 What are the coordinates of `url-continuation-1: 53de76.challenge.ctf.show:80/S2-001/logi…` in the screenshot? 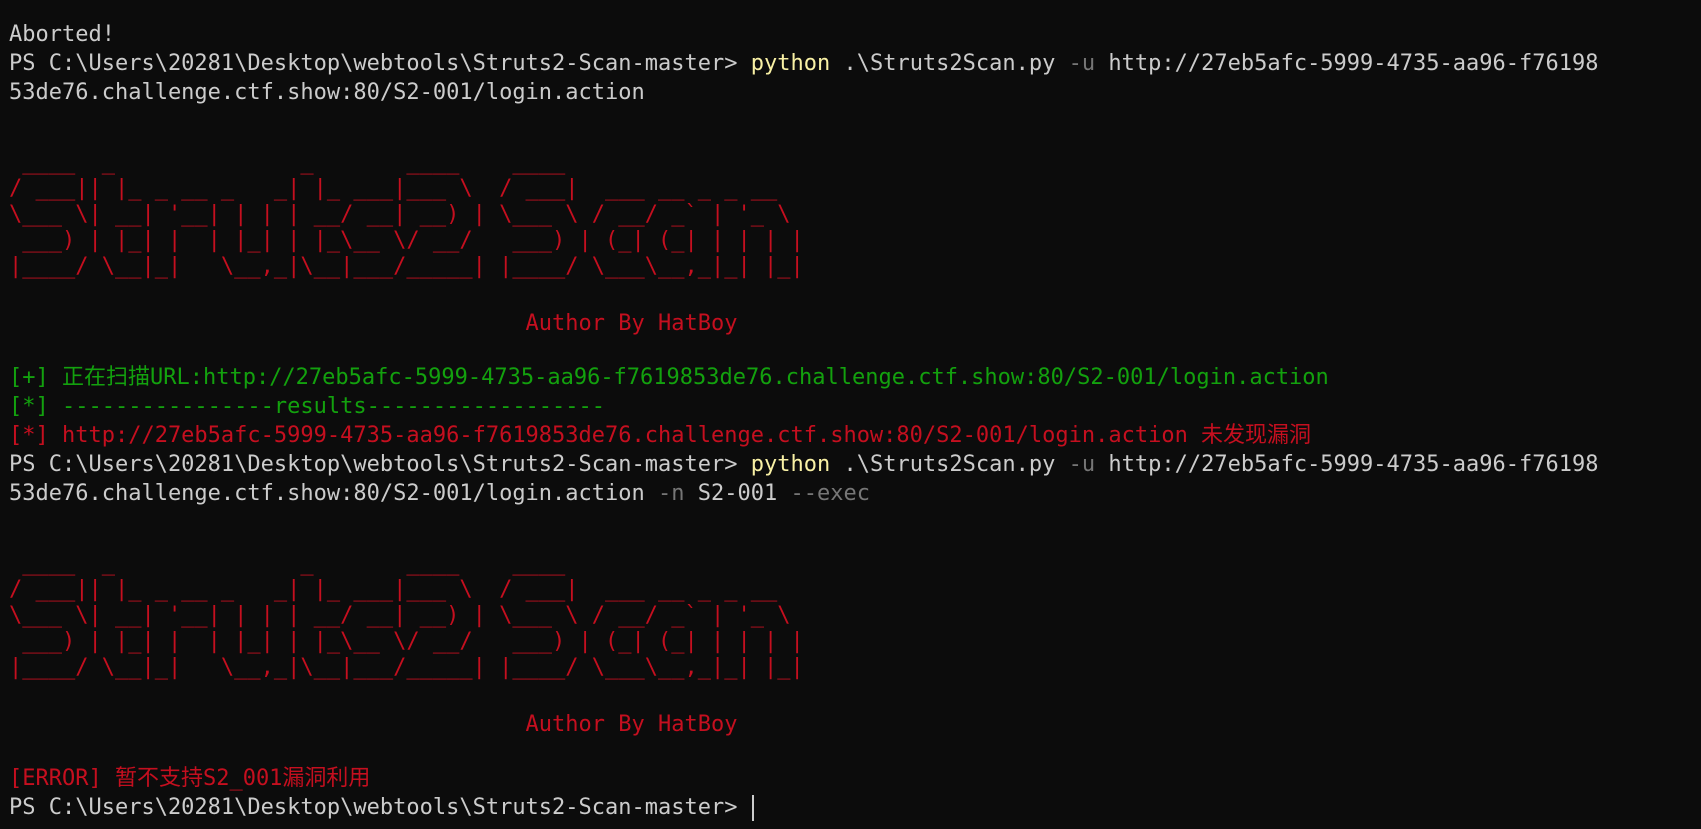 It's located at (327, 92).